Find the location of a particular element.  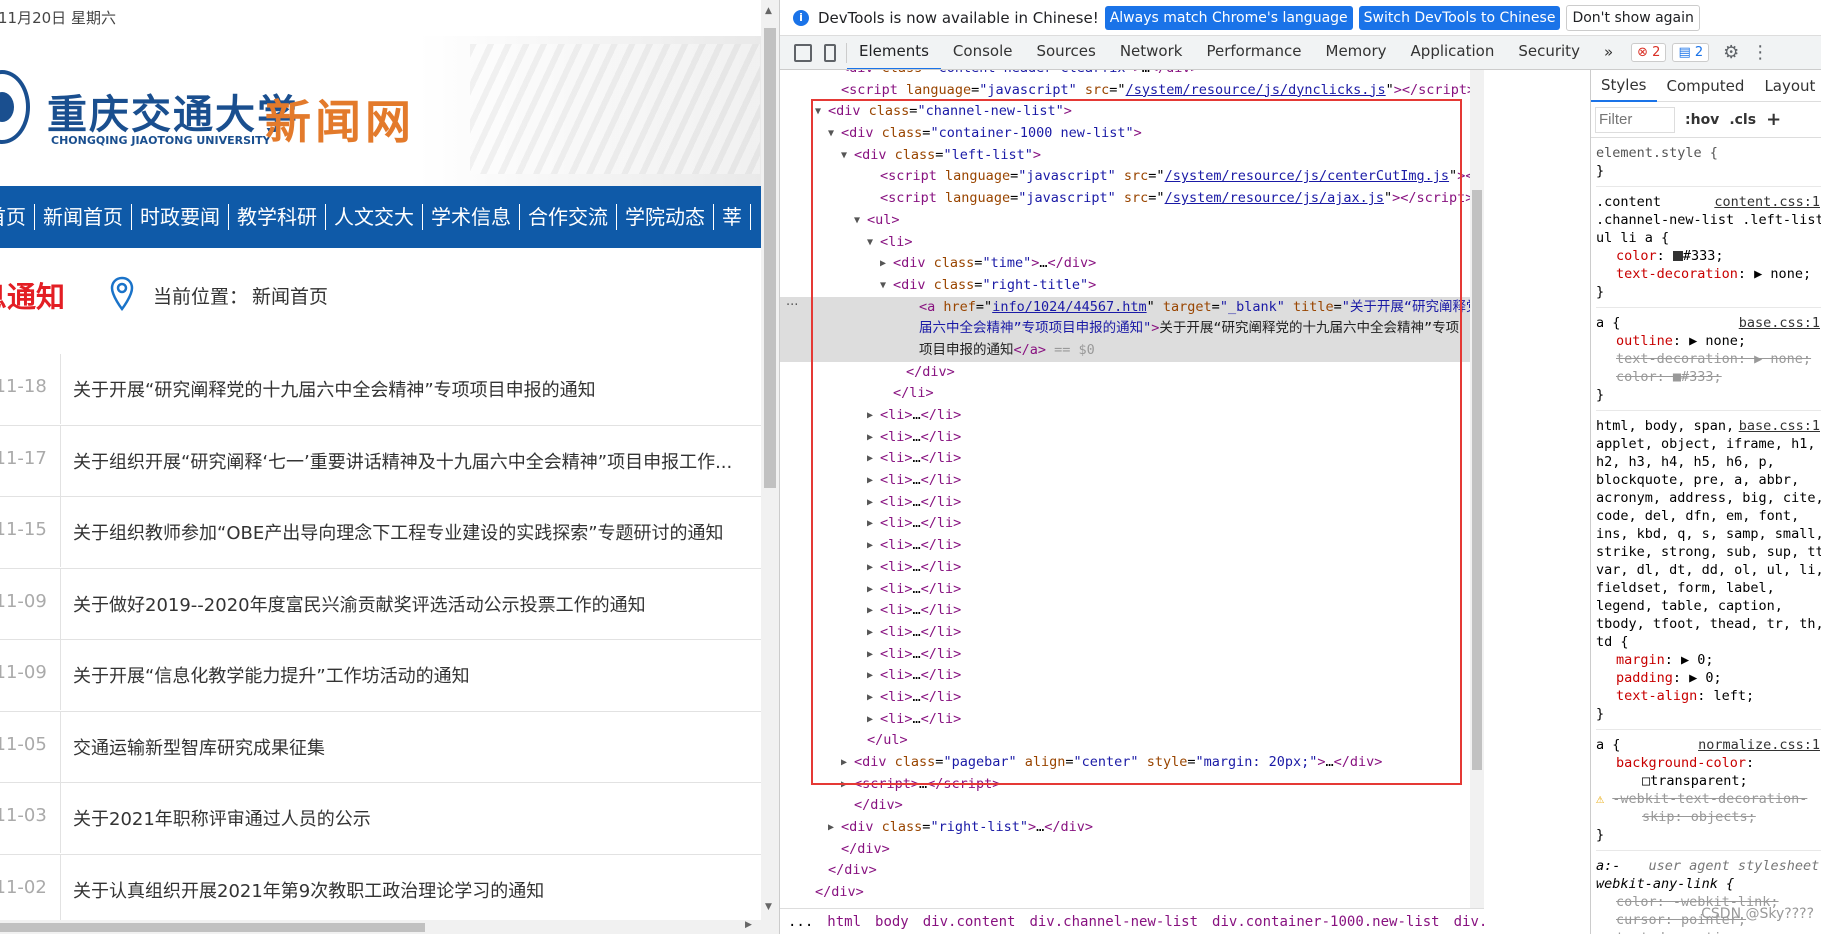

settings-gear-icon: ⚙ is located at coordinates (1731, 52).